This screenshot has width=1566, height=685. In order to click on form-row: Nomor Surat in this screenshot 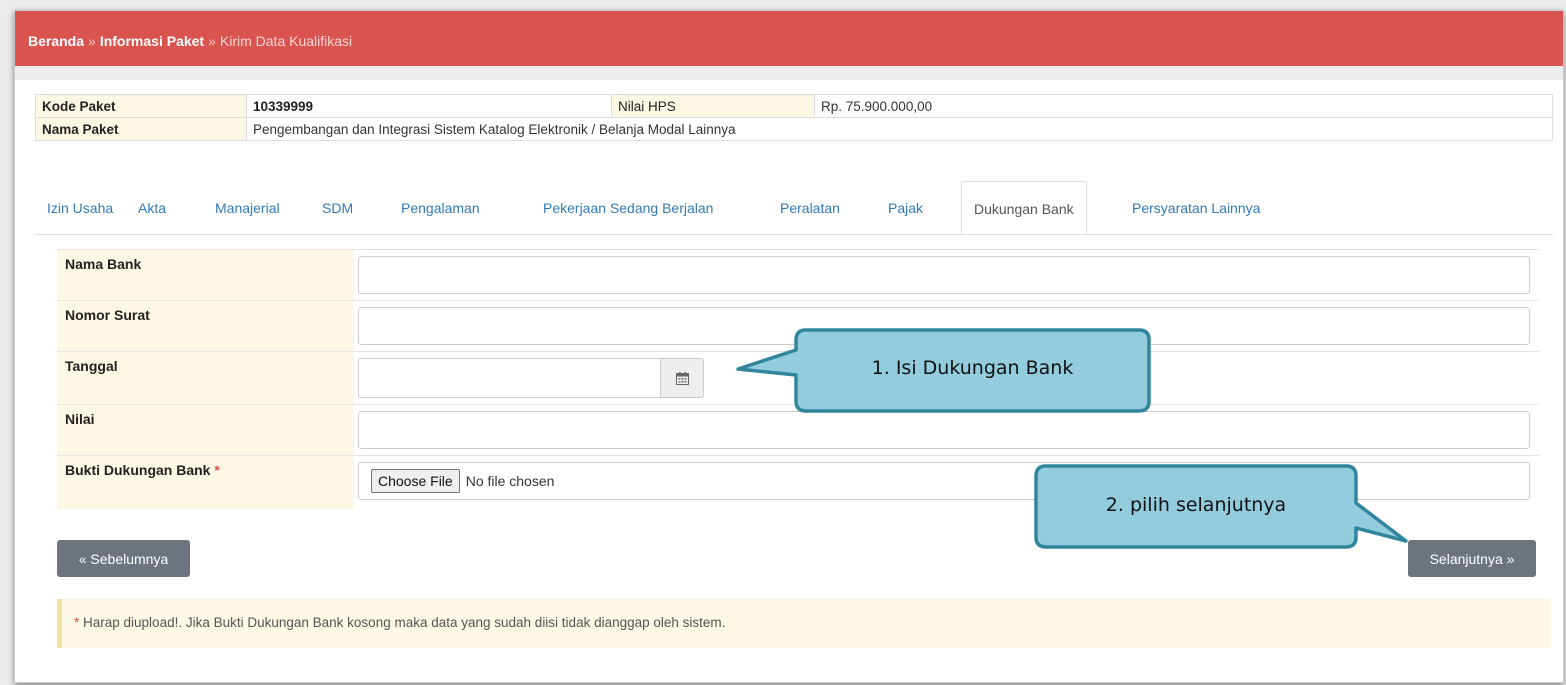, I will do `click(798, 326)`.